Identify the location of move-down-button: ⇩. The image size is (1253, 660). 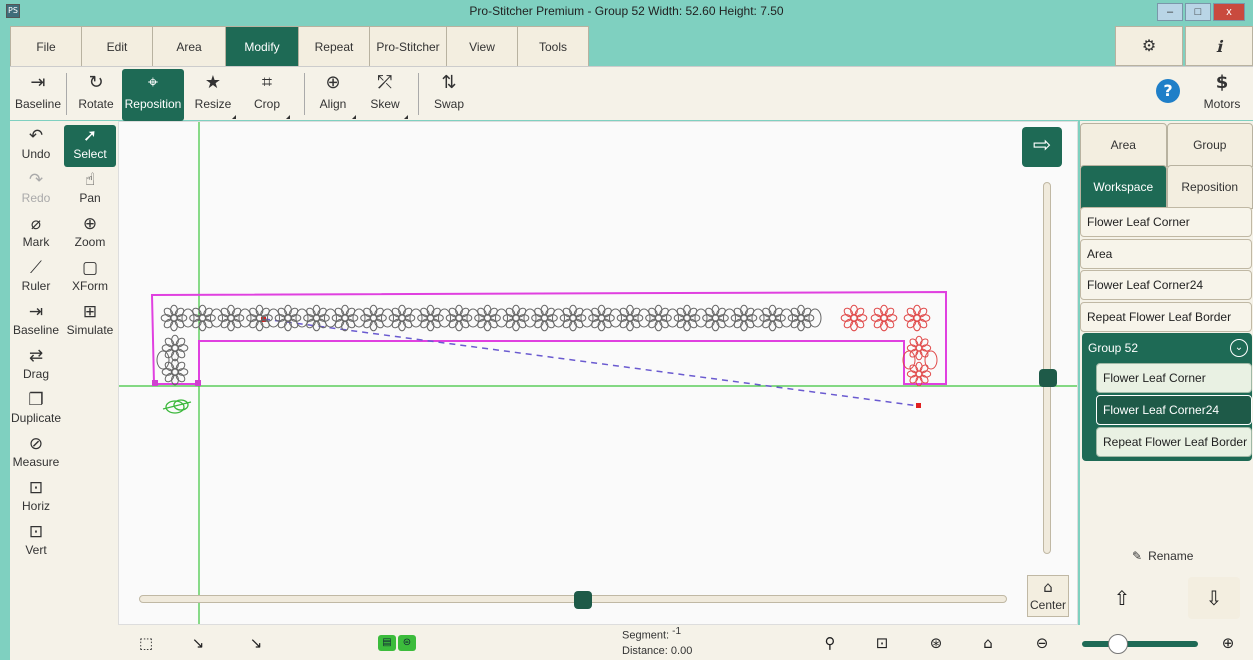
(1214, 598).